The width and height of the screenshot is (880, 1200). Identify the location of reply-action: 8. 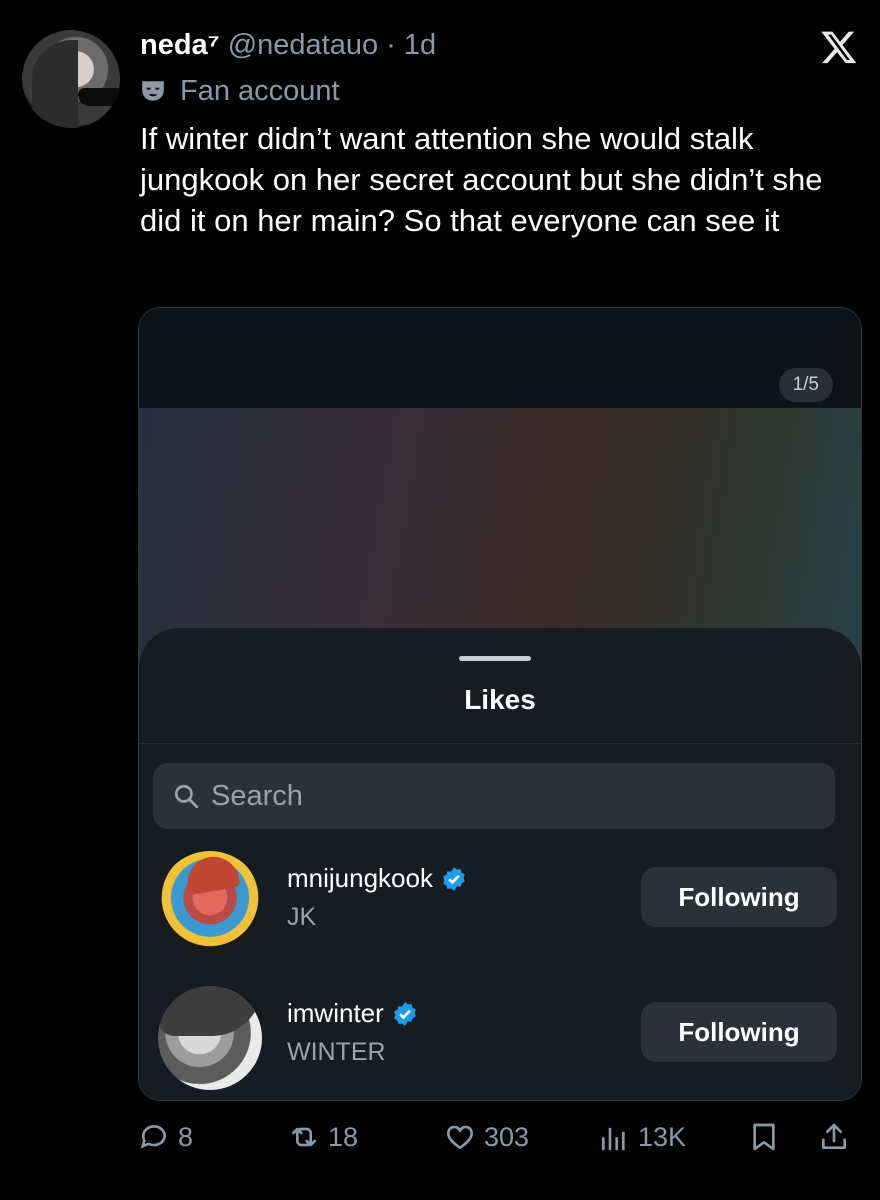
(165, 1137).